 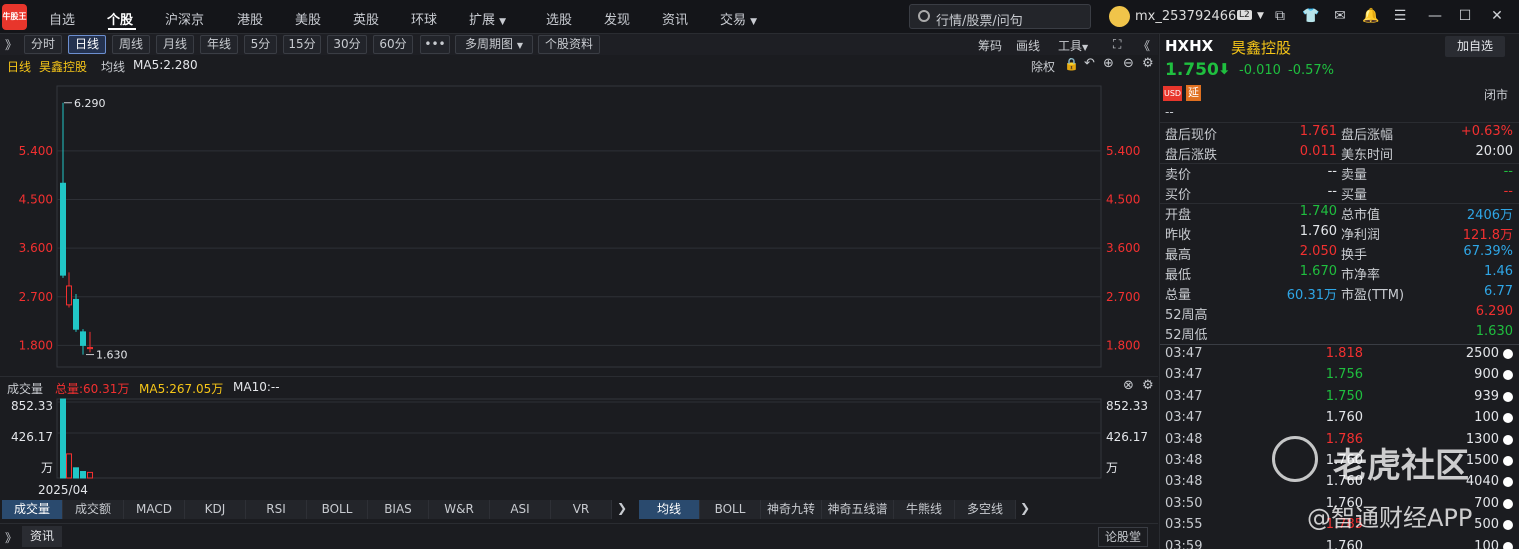 I want to click on tab-bull-bear: 牛熊线, so click(x=924, y=509).